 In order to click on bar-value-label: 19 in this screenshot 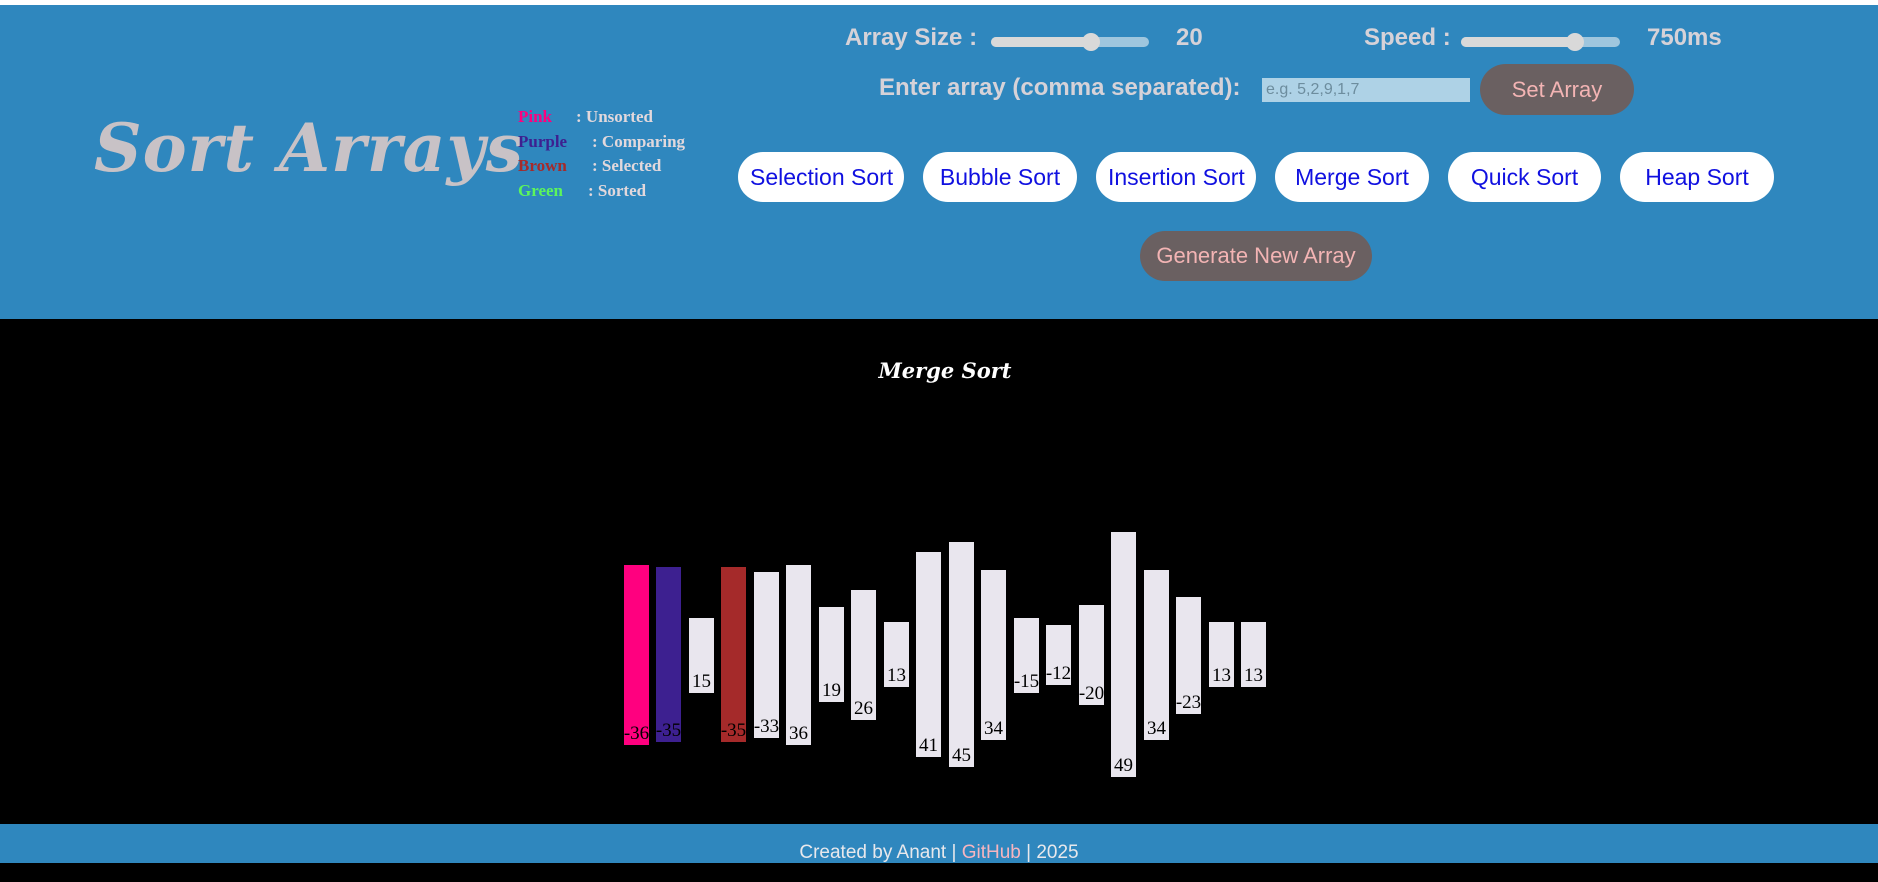, I will do `click(831, 690)`.